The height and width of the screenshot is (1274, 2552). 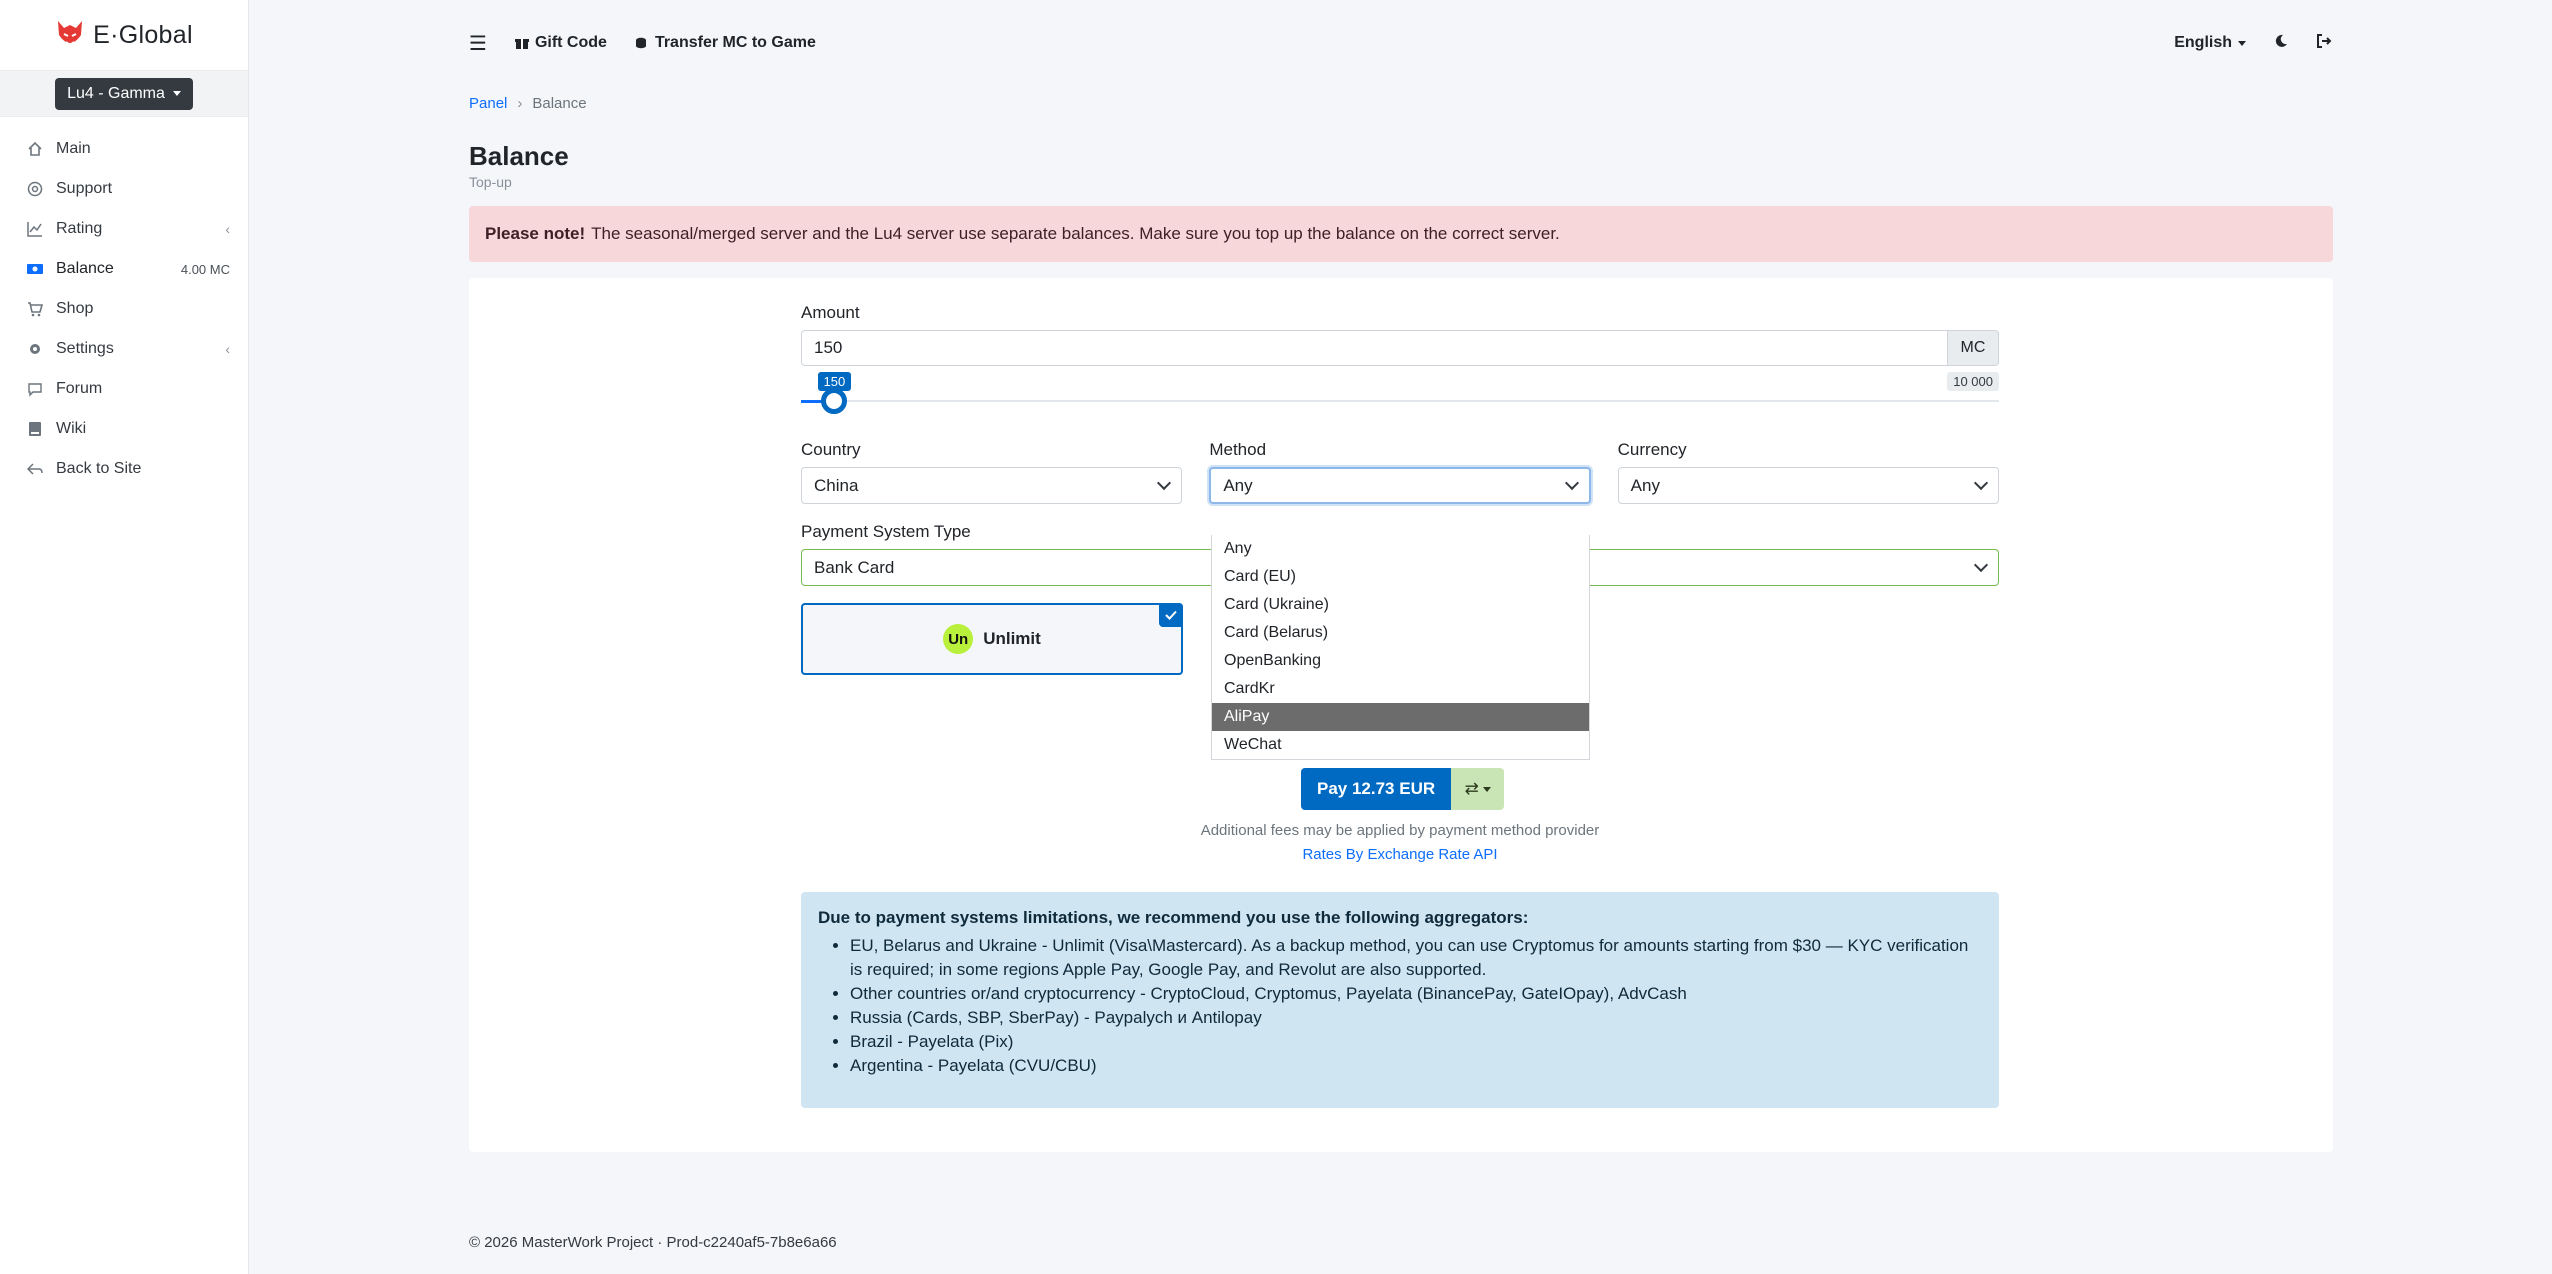 I want to click on dark-mode-toggle, so click(x=2281, y=43).